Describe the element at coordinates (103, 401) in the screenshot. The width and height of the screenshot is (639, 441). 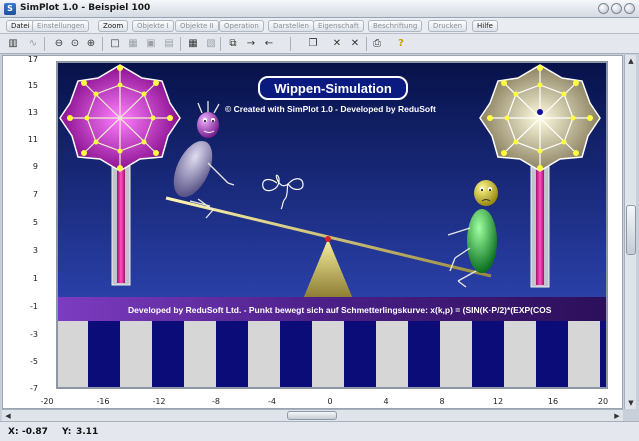
I see `x-tick: -16` at that location.